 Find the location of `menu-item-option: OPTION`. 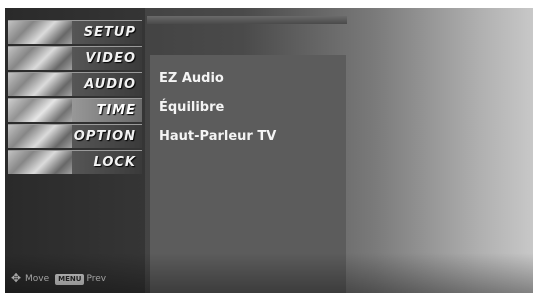

menu-item-option: OPTION is located at coordinates (75, 136).